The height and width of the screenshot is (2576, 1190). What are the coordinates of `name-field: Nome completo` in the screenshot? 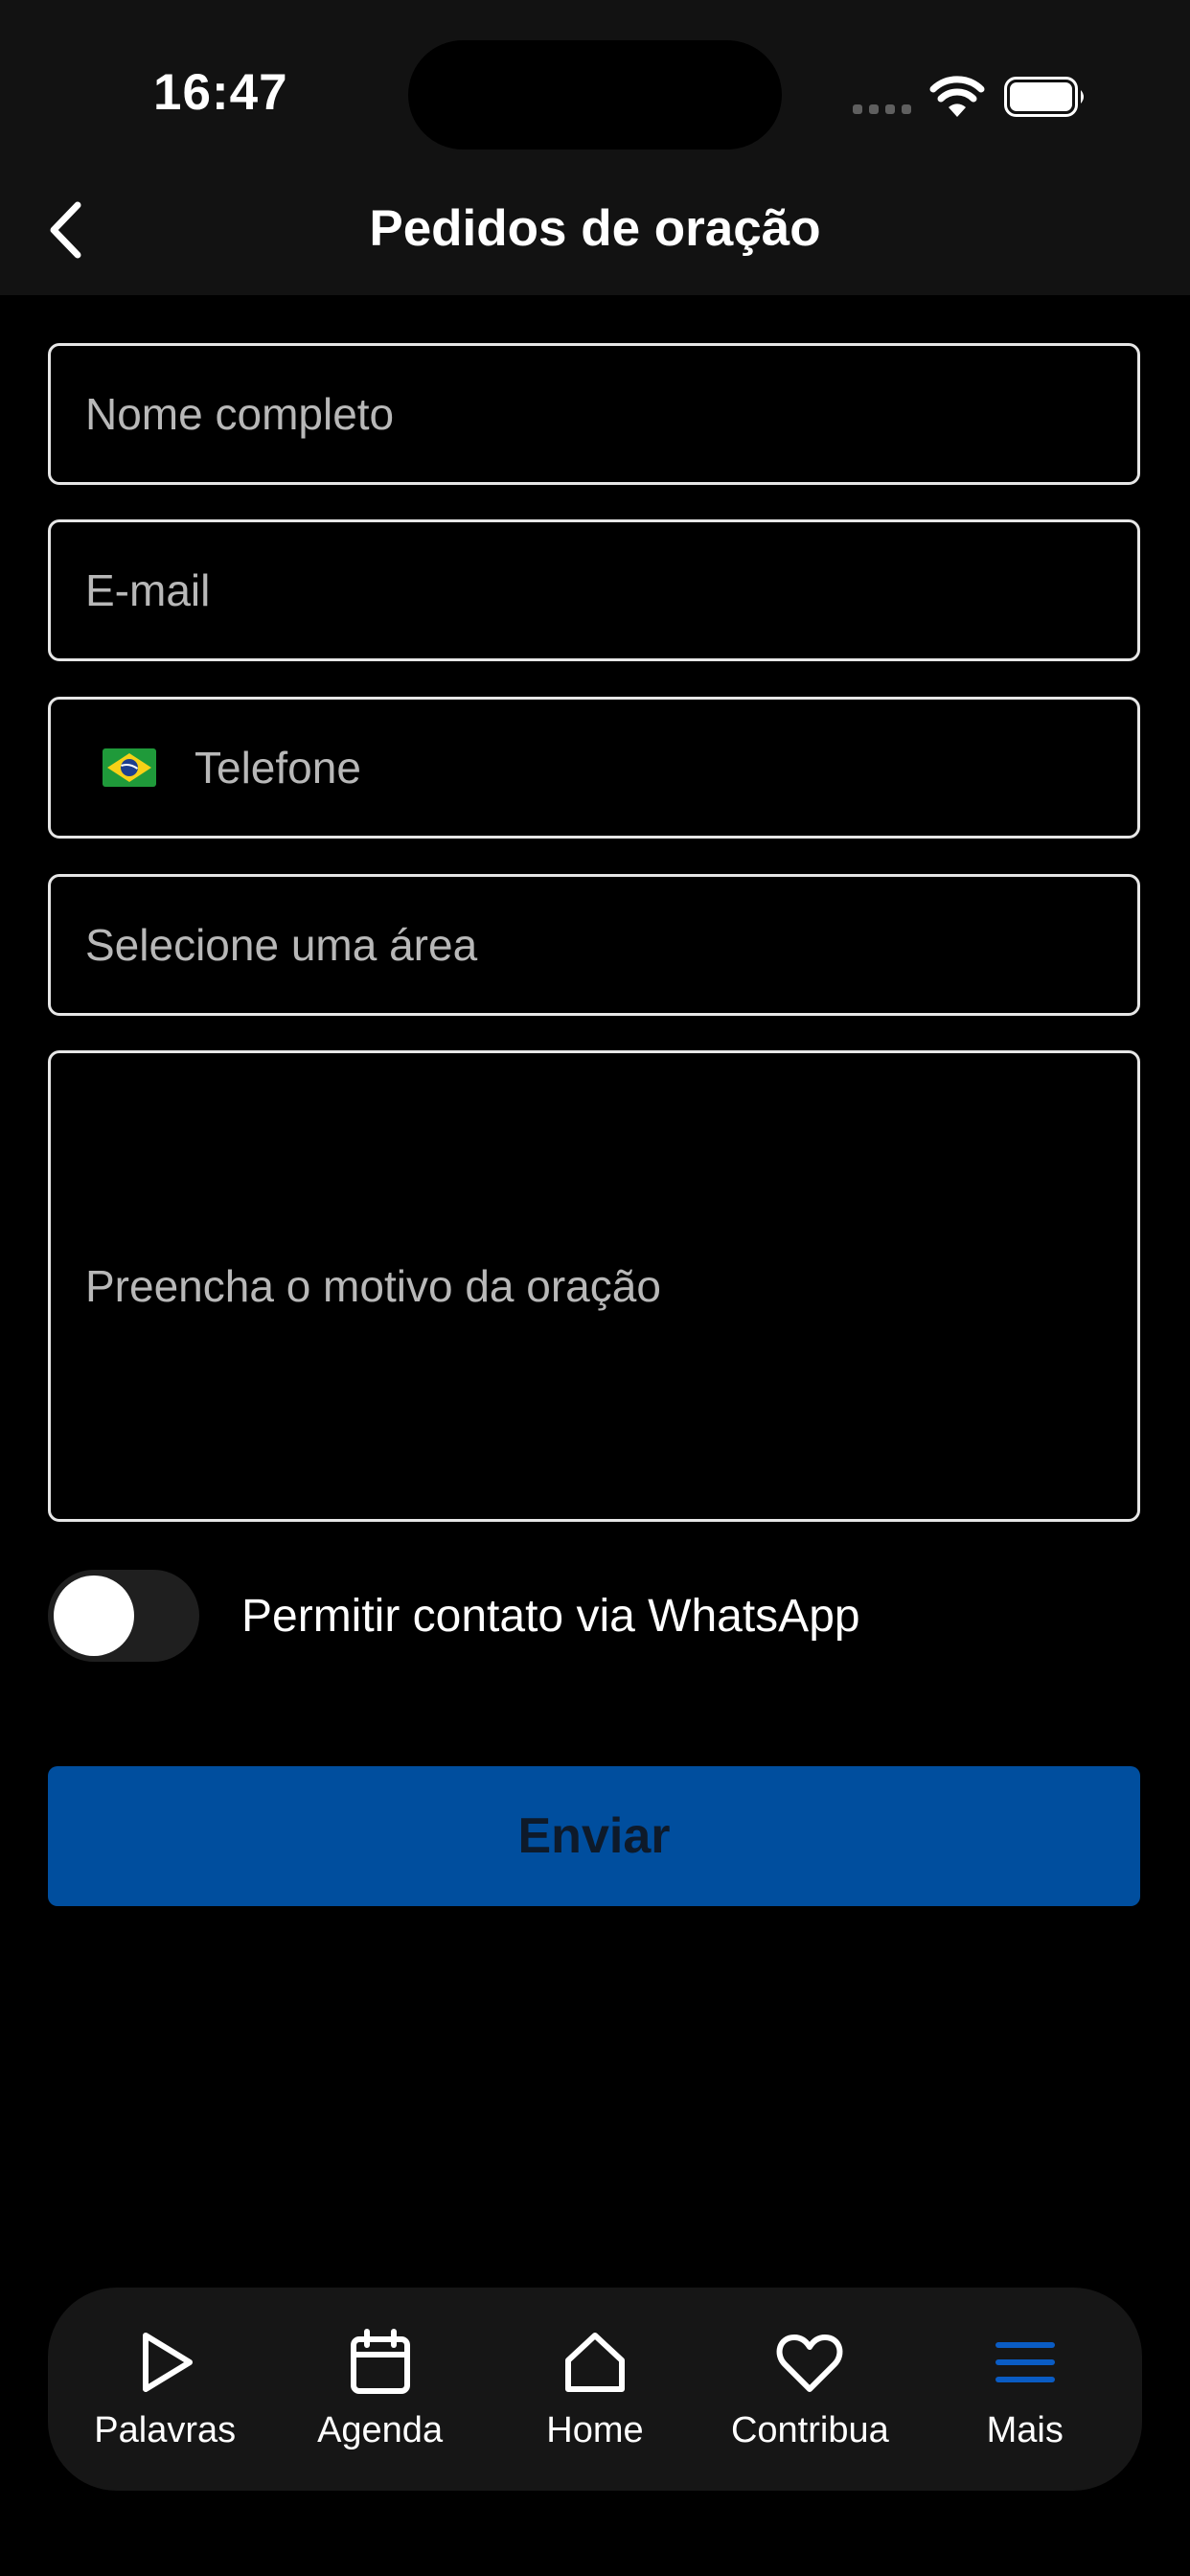 It's located at (594, 414).